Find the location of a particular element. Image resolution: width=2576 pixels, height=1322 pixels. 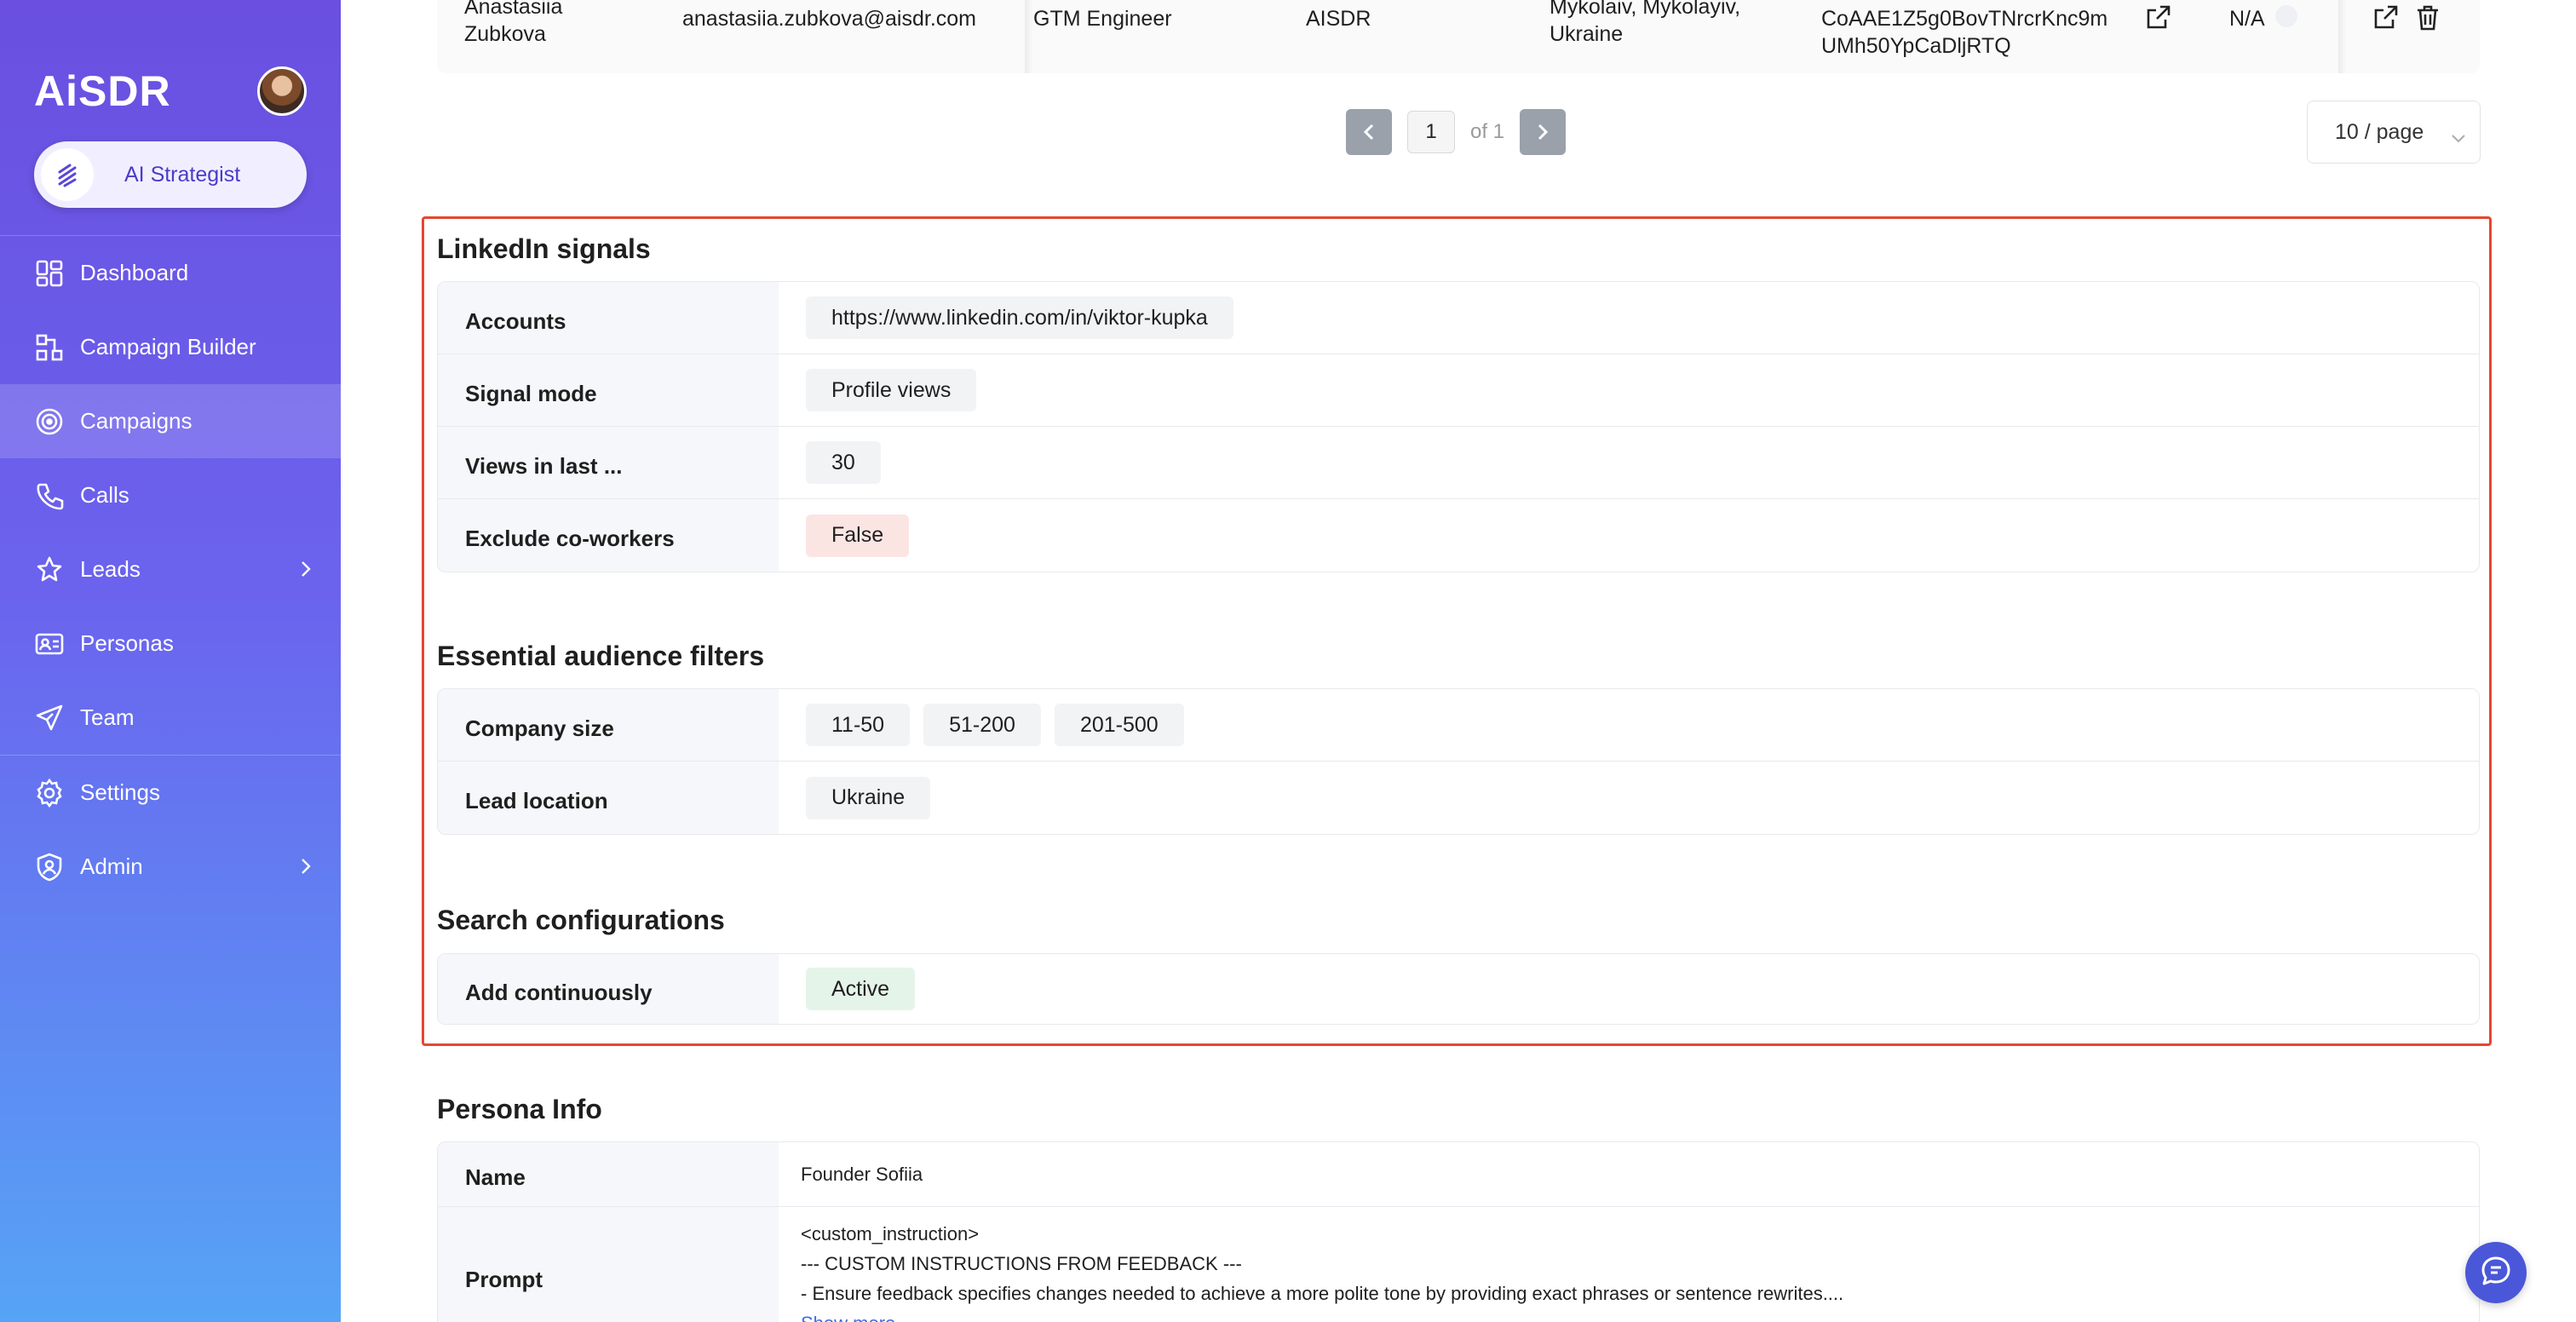

show-more-link: Show more is located at coordinates (1322, 1315).